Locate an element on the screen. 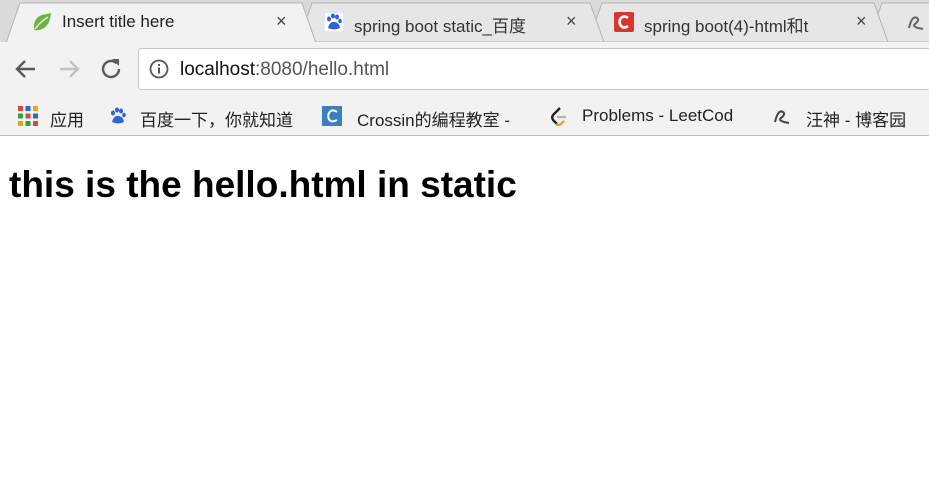 Image resolution: width=929 pixels, height=479 pixels. apps-grid-icon is located at coordinates (28, 116).